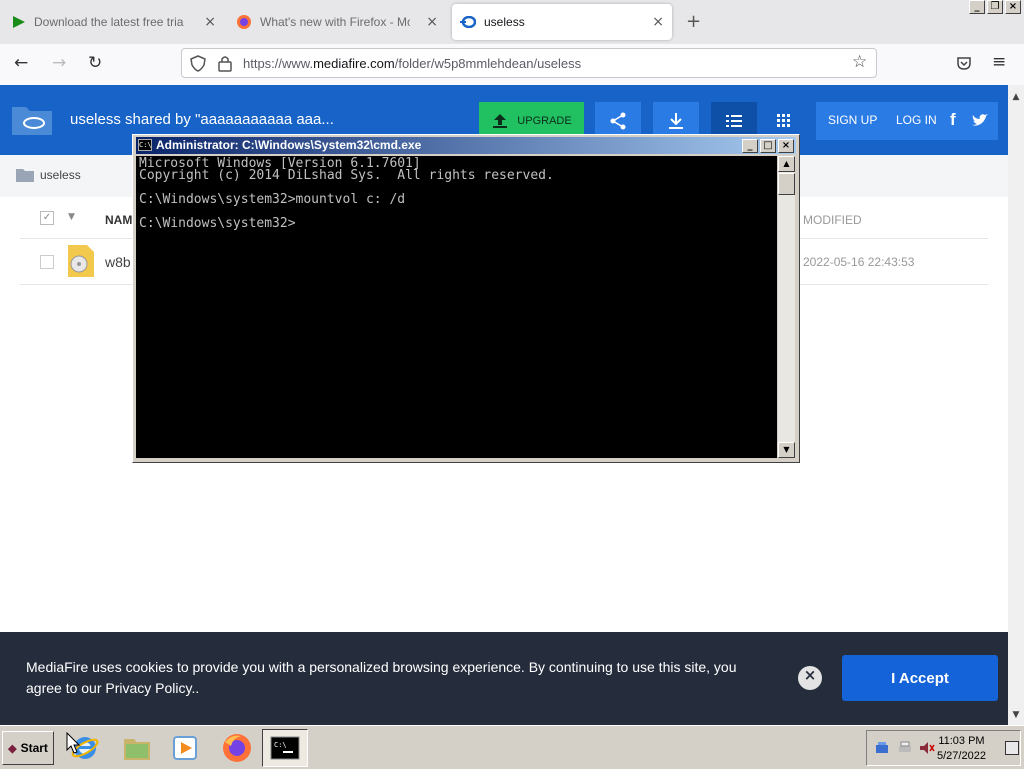 The image size is (1024, 769). I want to click on clock-time: 11:03 PM, so click(961, 741).